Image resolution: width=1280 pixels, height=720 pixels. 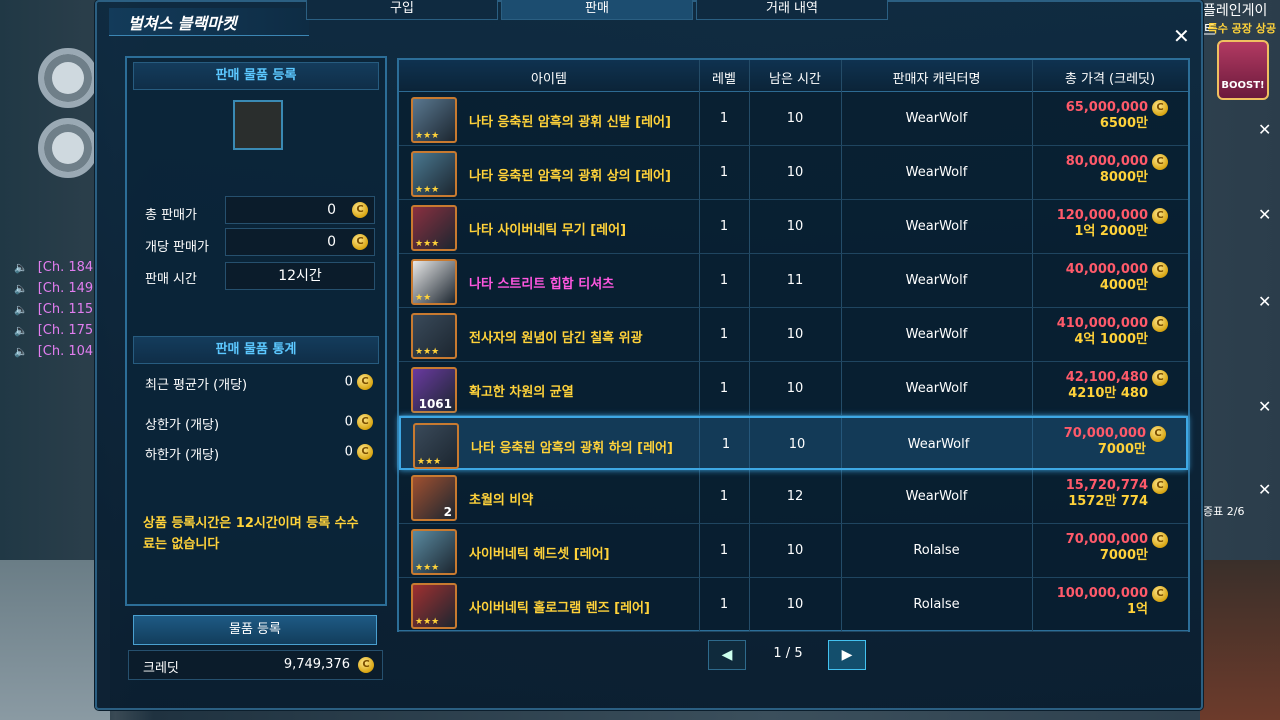 What do you see at coordinates (182, 425) in the screenshot?
I see `upper-price-label: 상한가 (개당)` at bounding box center [182, 425].